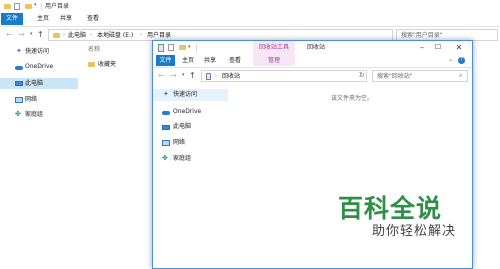 This screenshot has height=269, width=500. Describe the element at coordinates (284, 76) in the screenshot. I see `front-address-bar: › 回收站 ⌄` at that location.